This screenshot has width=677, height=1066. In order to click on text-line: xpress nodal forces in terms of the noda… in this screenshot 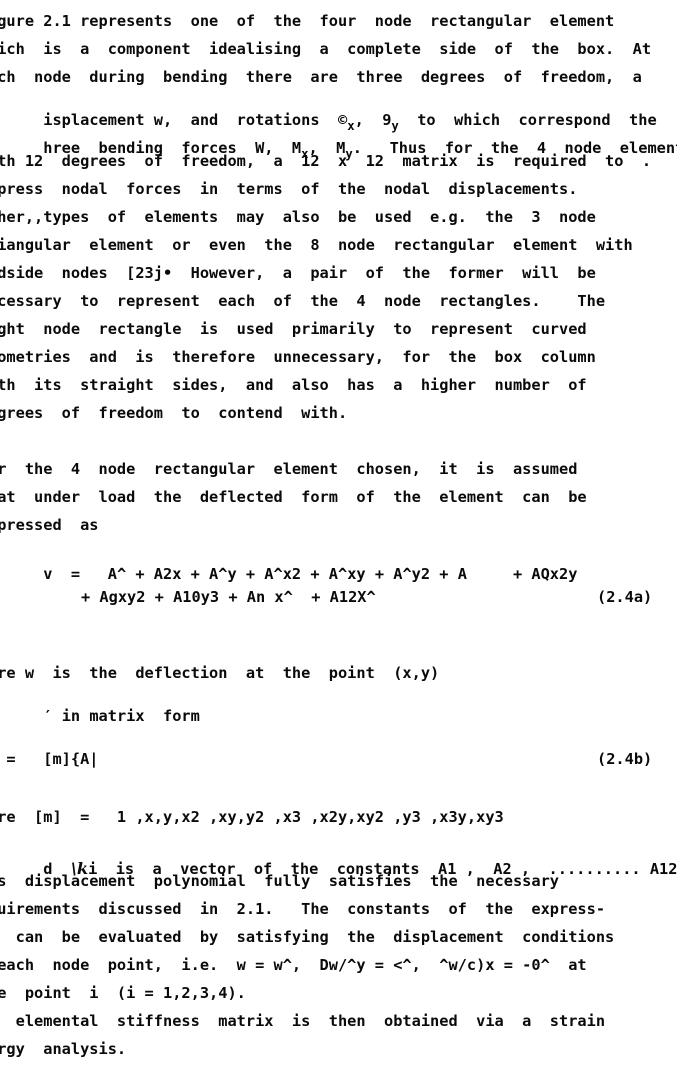, I will do `click(289, 189)`.